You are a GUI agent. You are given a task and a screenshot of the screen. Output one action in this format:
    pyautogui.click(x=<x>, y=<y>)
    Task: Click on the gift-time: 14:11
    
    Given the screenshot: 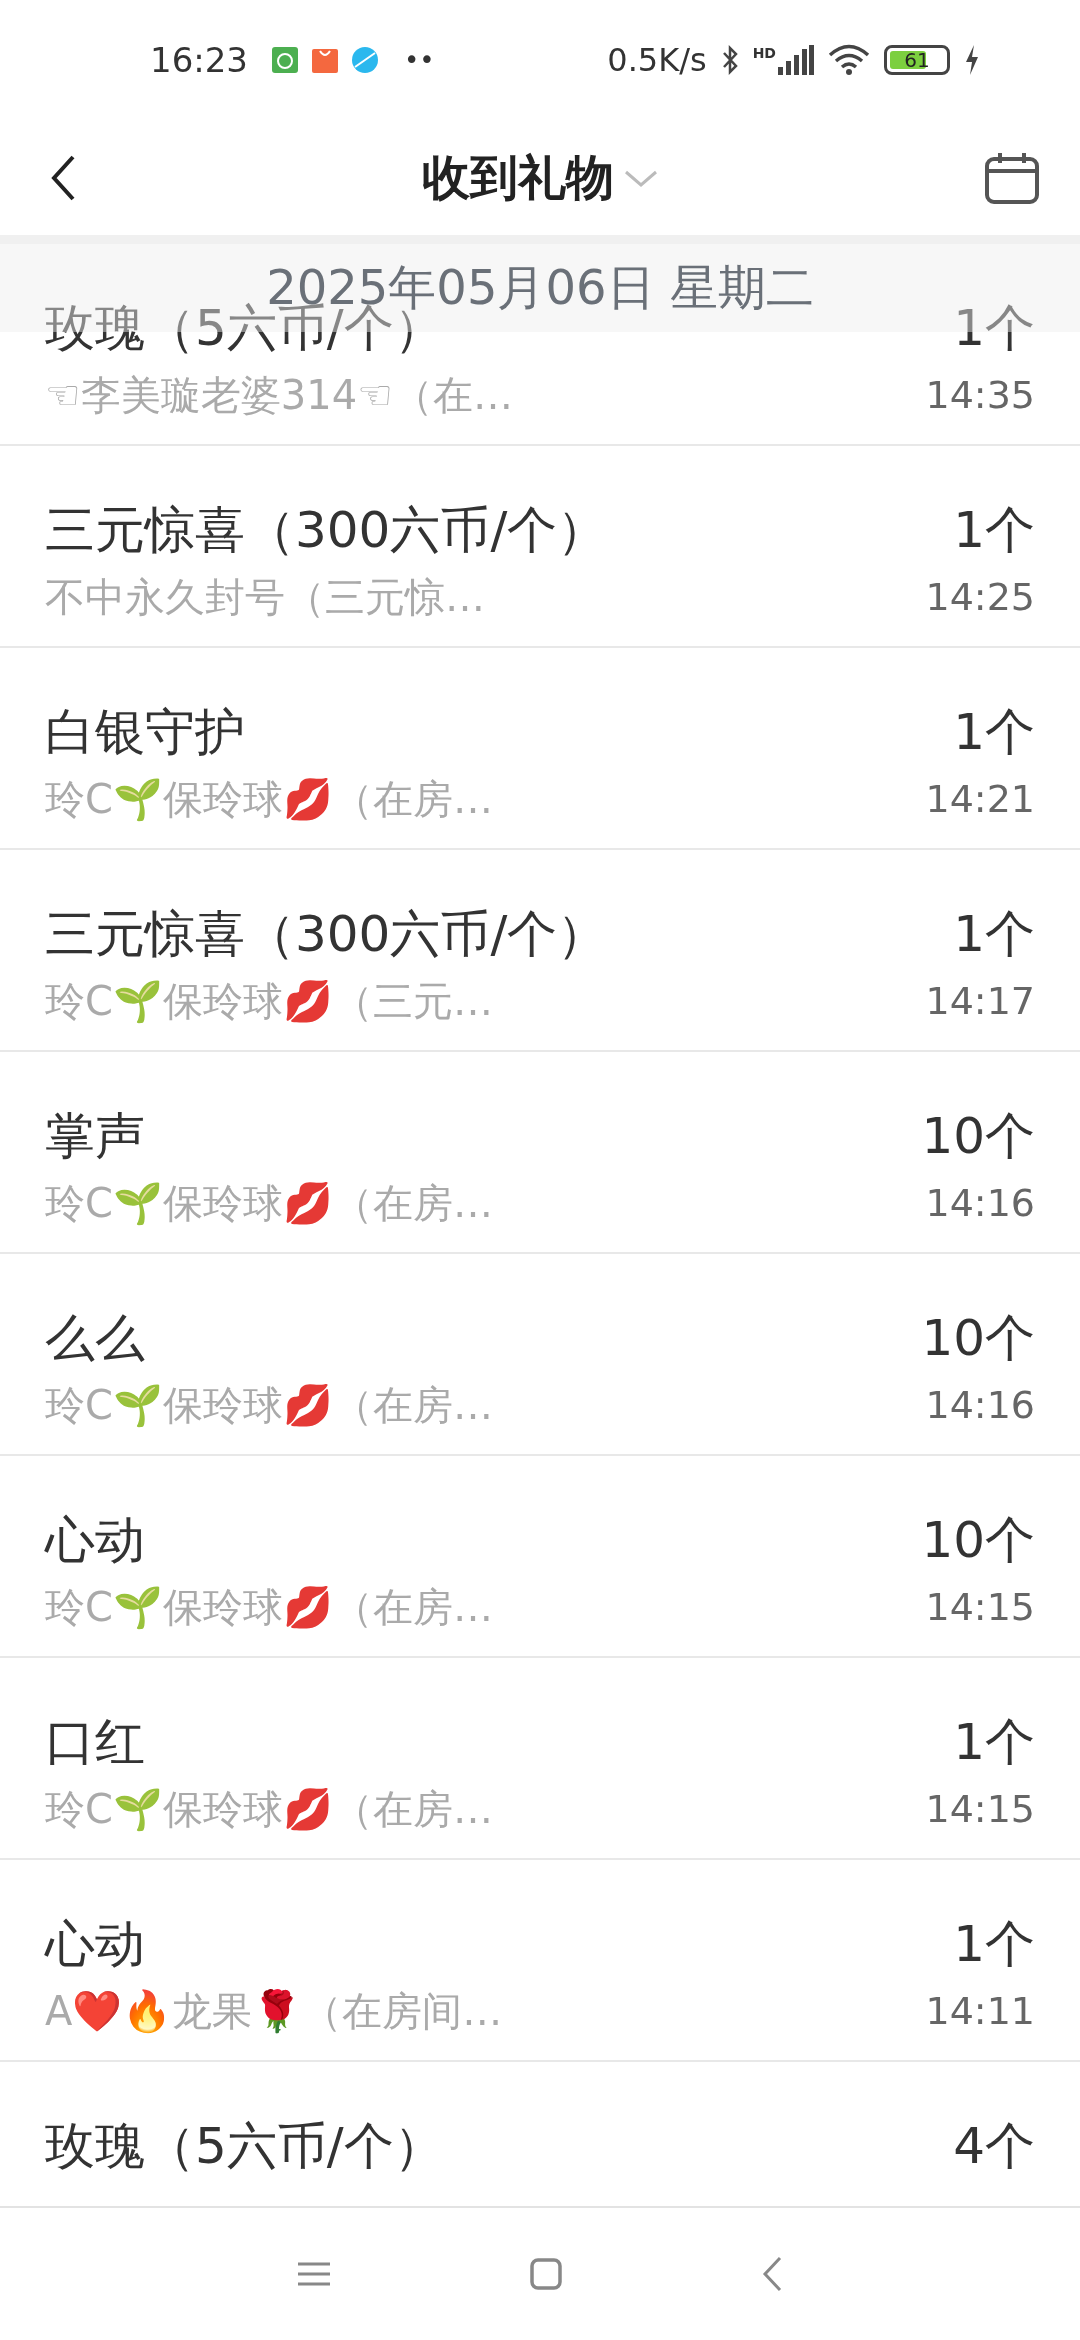 What is the action you would take?
    pyautogui.click(x=980, y=2011)
    